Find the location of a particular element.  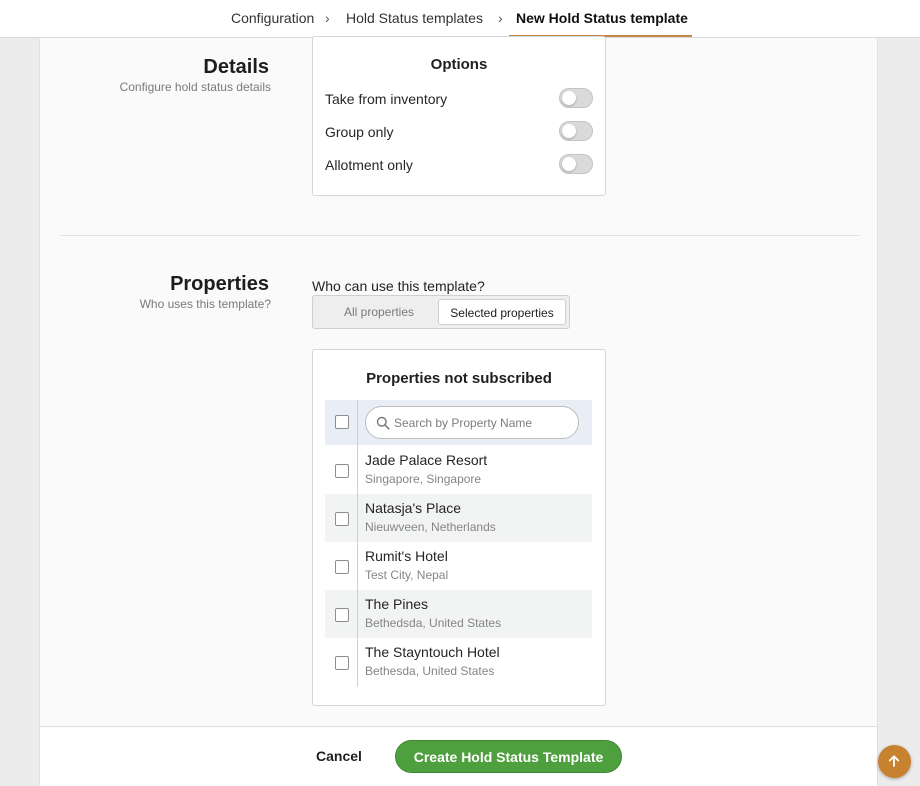

select-all-checkbox is located at coordinates (342, 422).